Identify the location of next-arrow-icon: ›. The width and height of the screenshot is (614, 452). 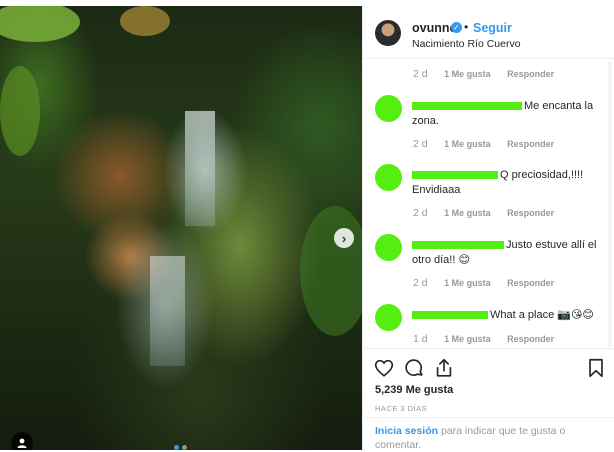
(344, 238).